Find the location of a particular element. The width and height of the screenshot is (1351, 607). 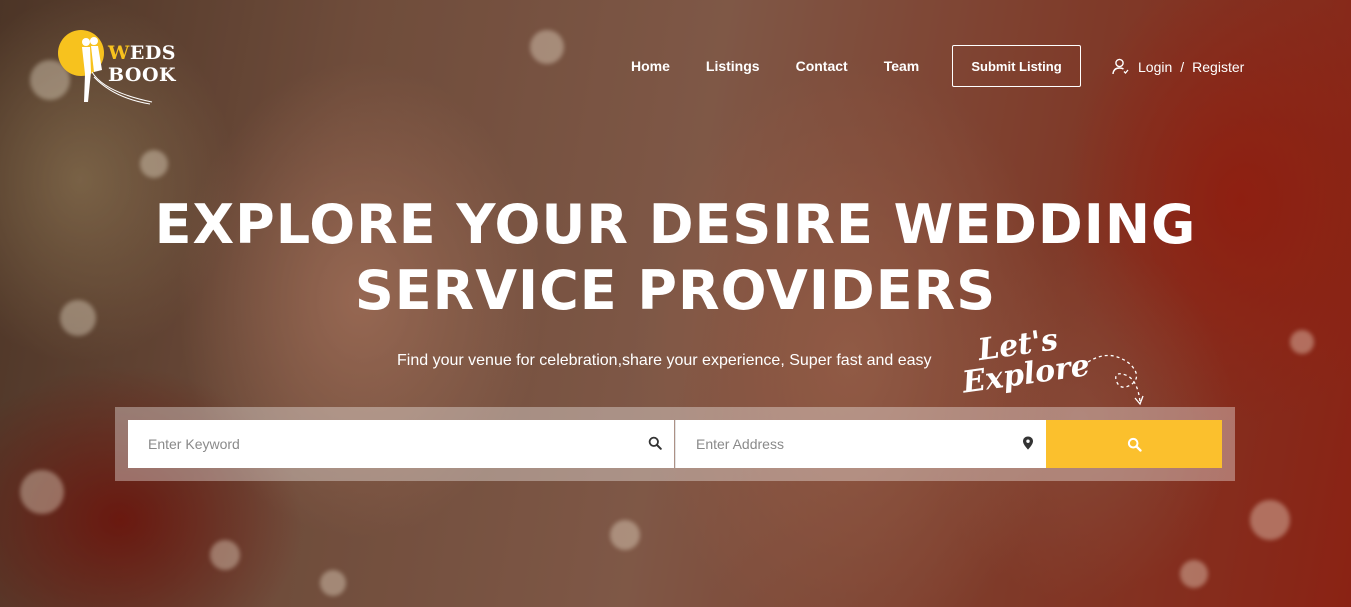

search-button is located at coordinates (1134, 444).